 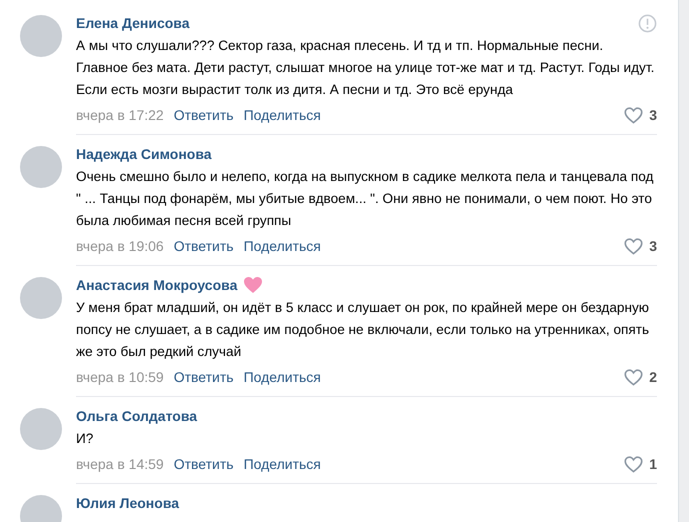 I want to click on comment-text: А мы что слушали??? Сектор газа, красная плесень. И тд и тп. Нормальные песни. Главное без мата. Дети растут, слышат многое на улице тот-же мат и тд. Растут. Годы идут. Если есть мозги вырастит толк из дитя. А песни и тд. Это всё ерунда, so click(x=366, y=68).